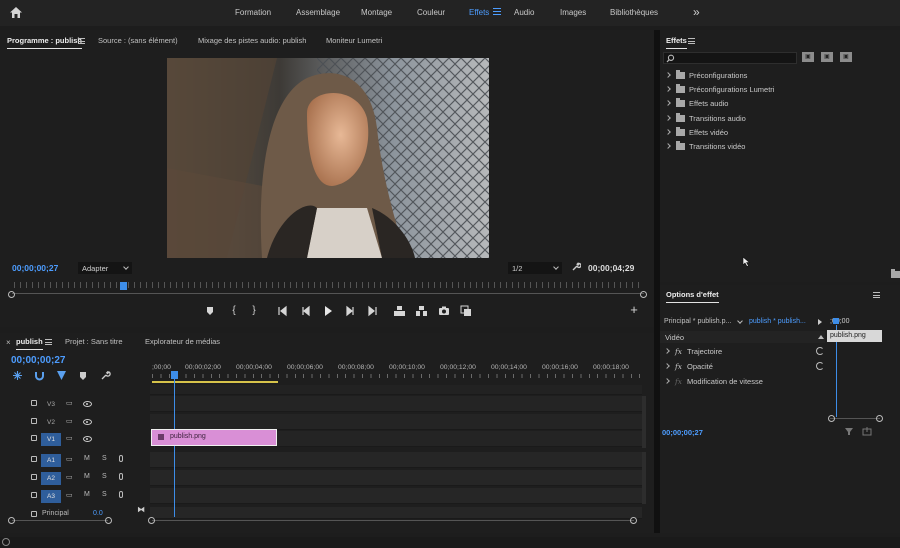 Image resolution: width=900 pixels, height=548 pixels. I want to click on button-editor-add-icon: +, so click(634, 309).